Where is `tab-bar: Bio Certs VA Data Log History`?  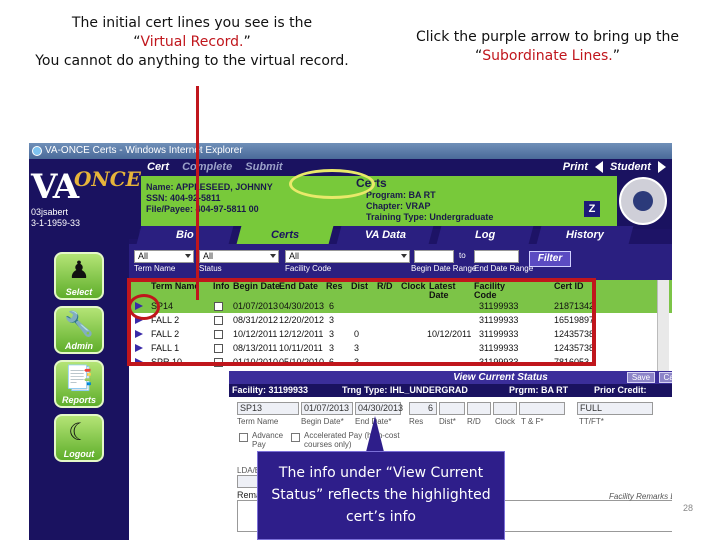
tab-bar: Bio Certs VA Data Log History is located at coordinates (400, 235).